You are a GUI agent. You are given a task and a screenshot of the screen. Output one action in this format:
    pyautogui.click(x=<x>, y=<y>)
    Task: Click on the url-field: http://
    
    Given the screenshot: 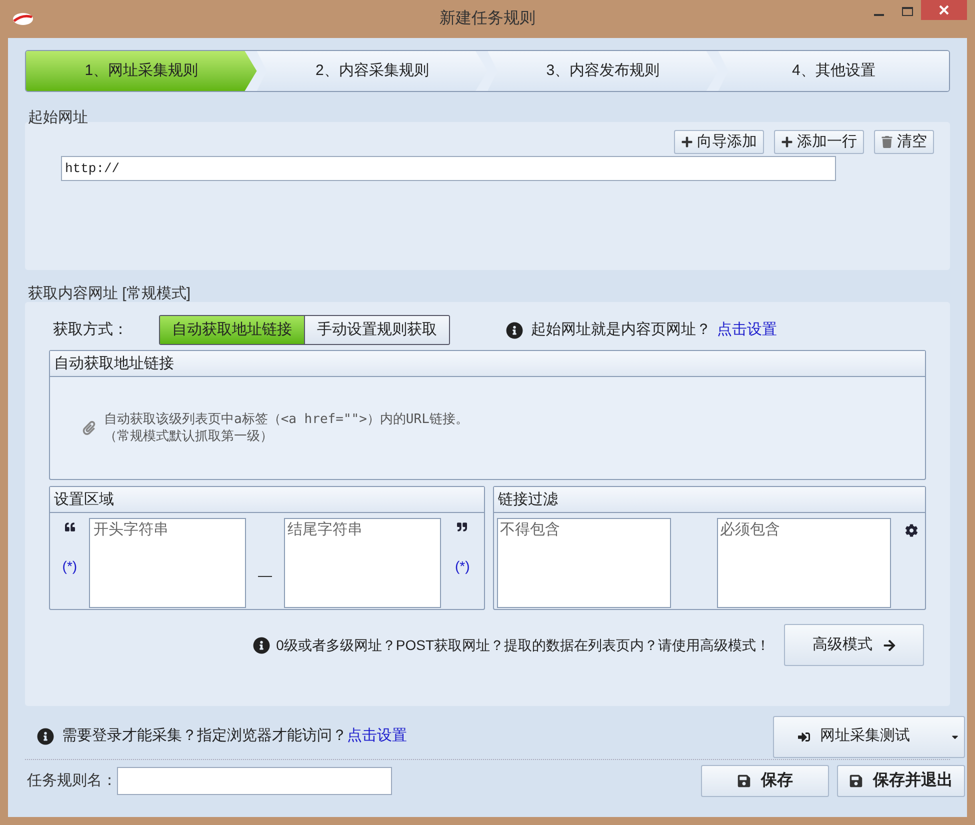 What is the action you would take?
    pyautogui.click(x=448, y=168)
    